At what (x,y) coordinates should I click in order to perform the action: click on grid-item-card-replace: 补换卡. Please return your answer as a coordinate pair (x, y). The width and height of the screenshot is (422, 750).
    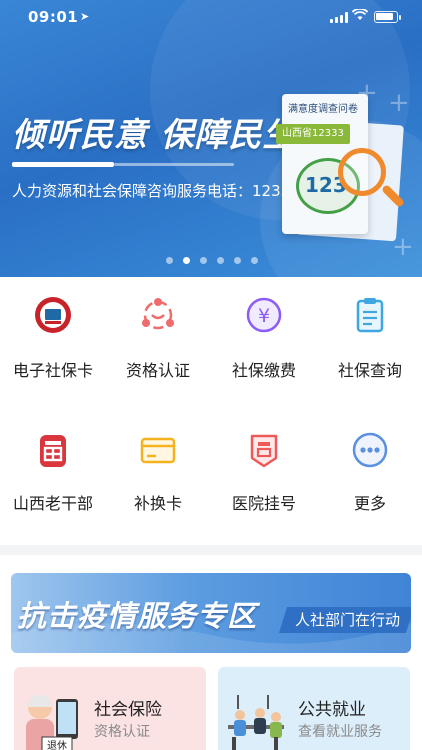
    Looking at the image, I should click on (158, 480).